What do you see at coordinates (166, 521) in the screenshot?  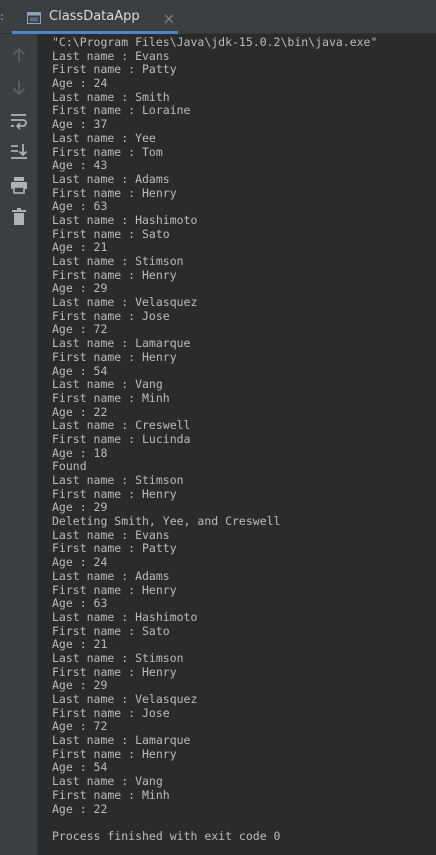 I see `console-line: Deleting Smith, Yee, and Creswell` at bounding box center [166, 521].